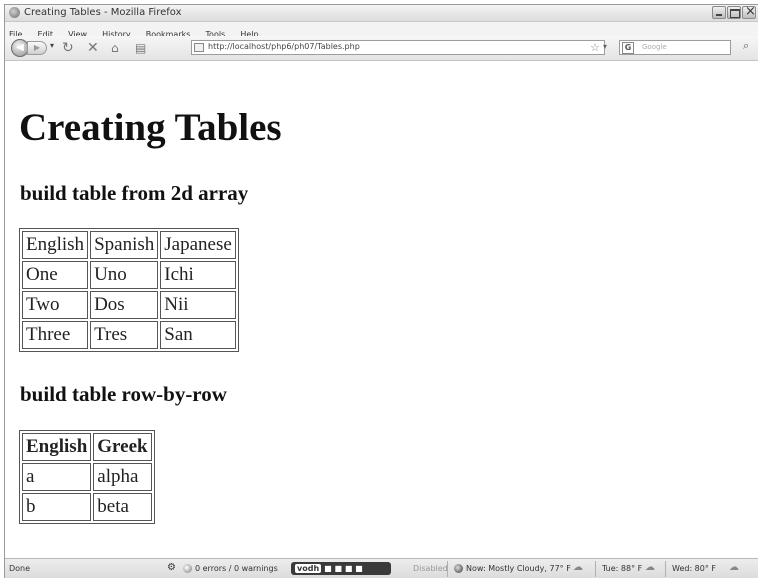 Image resolution: width=758 pixels, height=578 pixels. I want to click on home-icon: ⌂, so click(115, 48).